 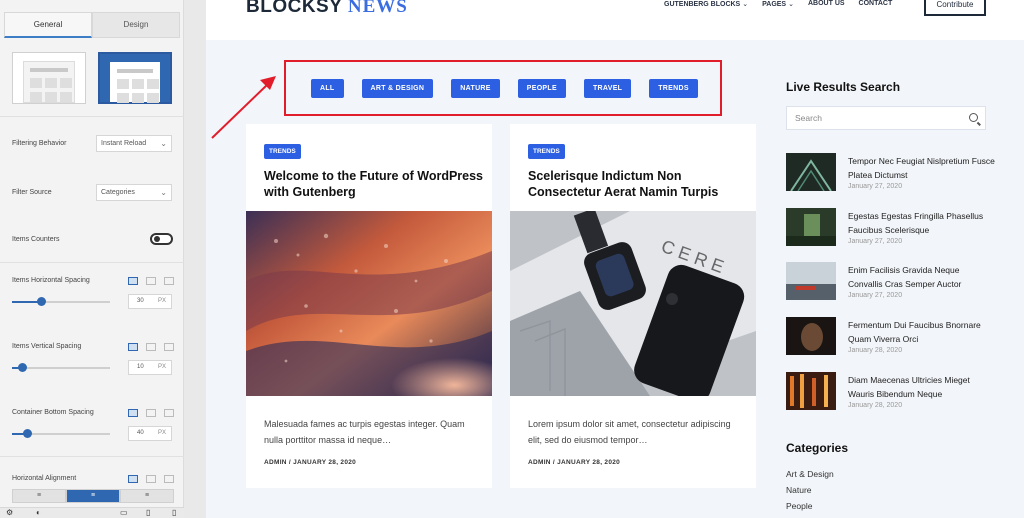 What do you see at coordinates (53, 412) in the screenshot?
I see `bottom-spacing-label: Container Bottom Spacing` at bounding box center [53, 412].